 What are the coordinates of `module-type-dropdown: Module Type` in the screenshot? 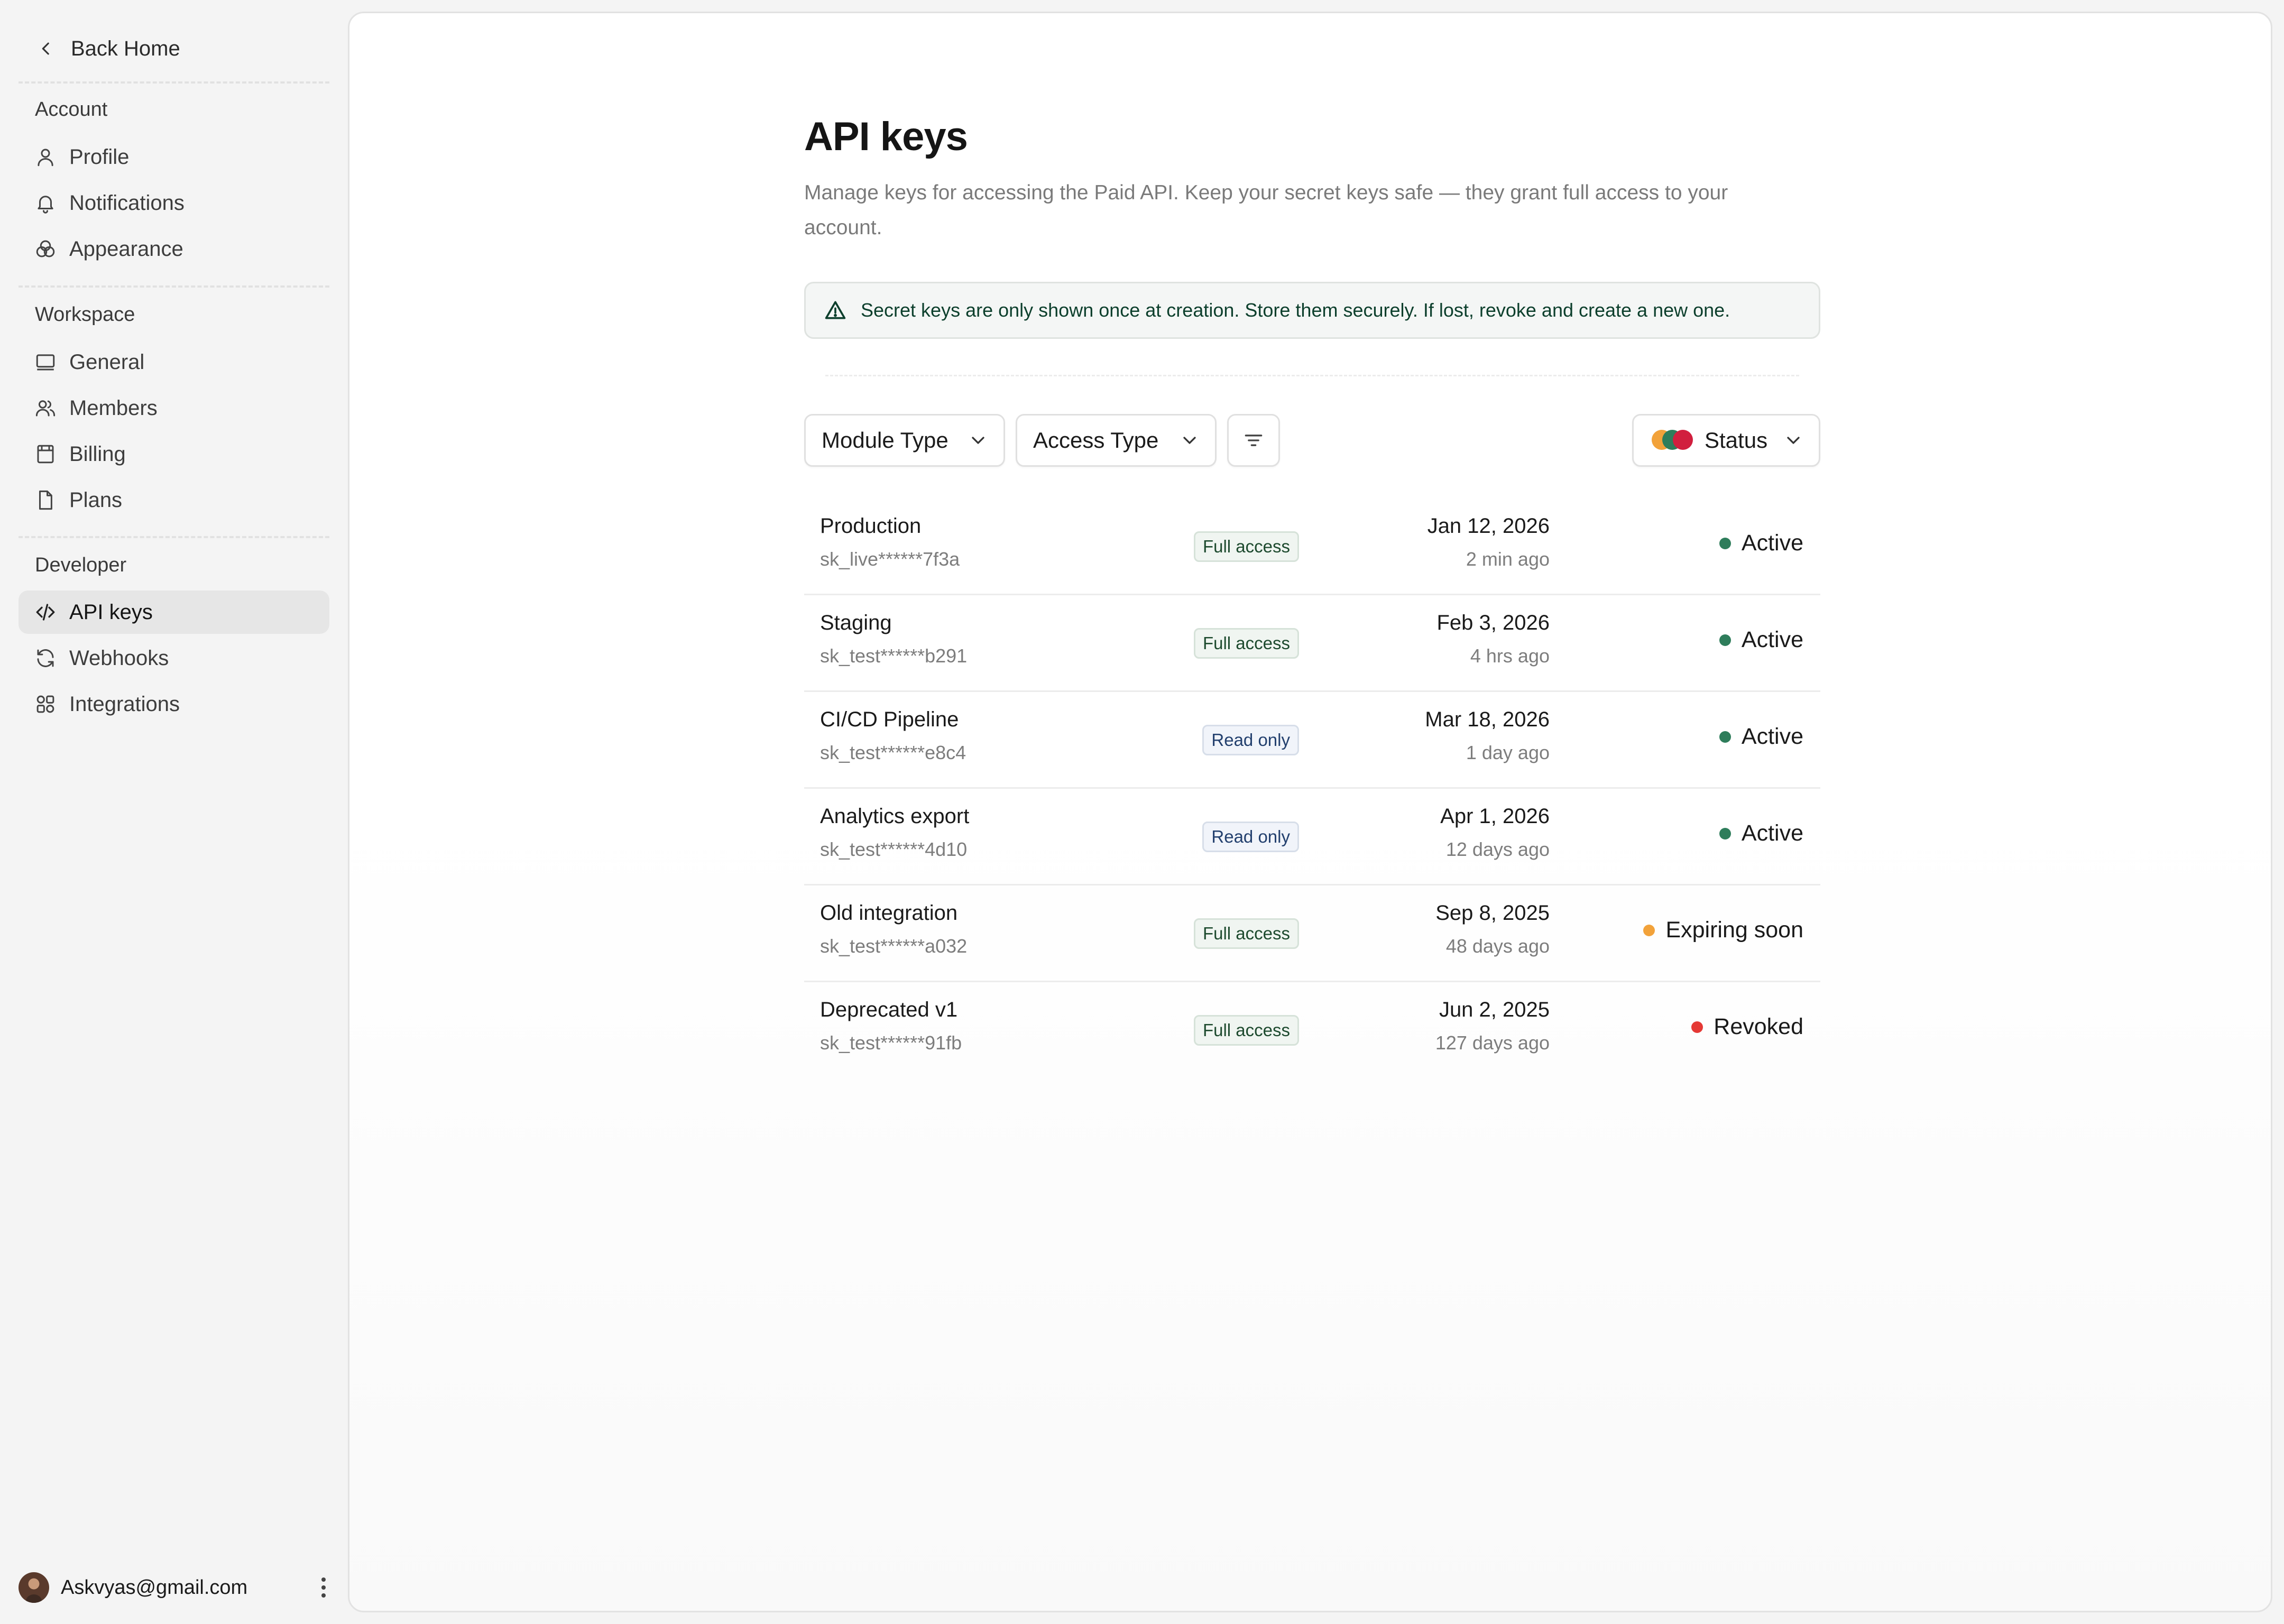 It's located at (904, 440).